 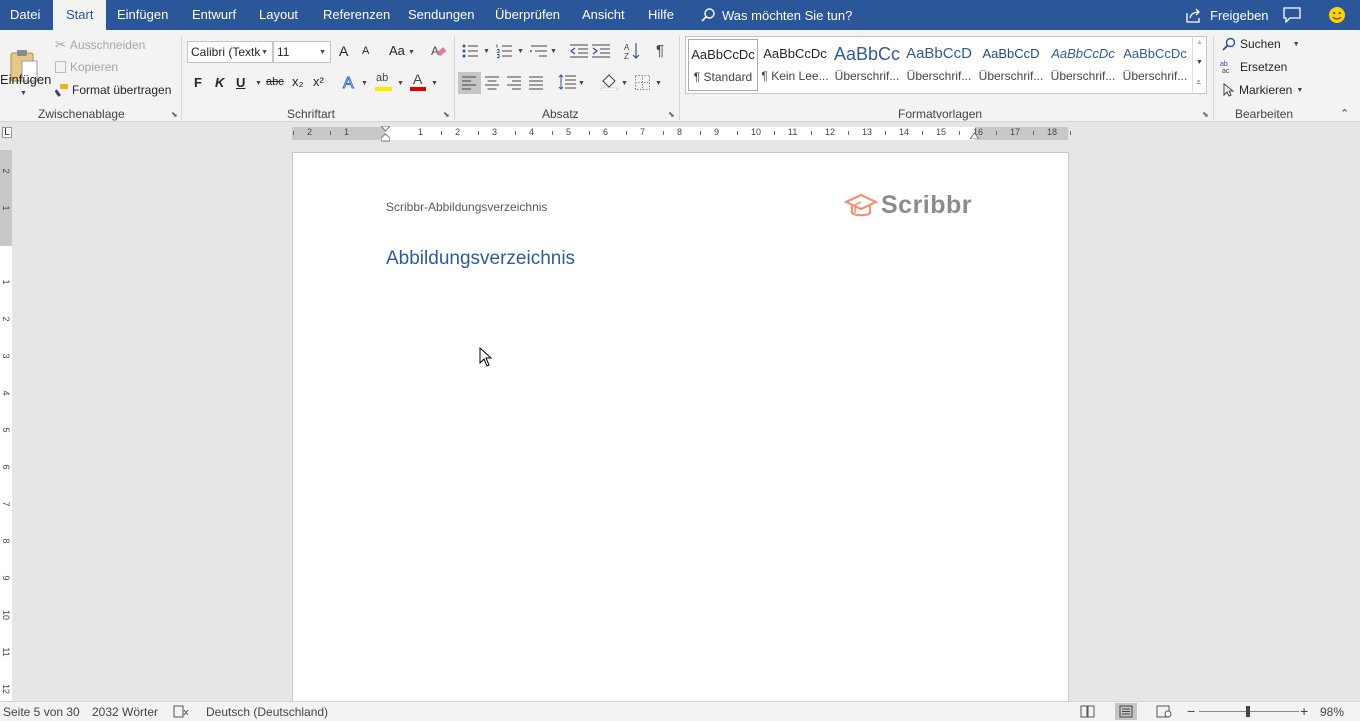 What do you see at coordinates (567, 82) in the screenshot?
I see `line-spacing-icon` at bounding box center [567, 82].